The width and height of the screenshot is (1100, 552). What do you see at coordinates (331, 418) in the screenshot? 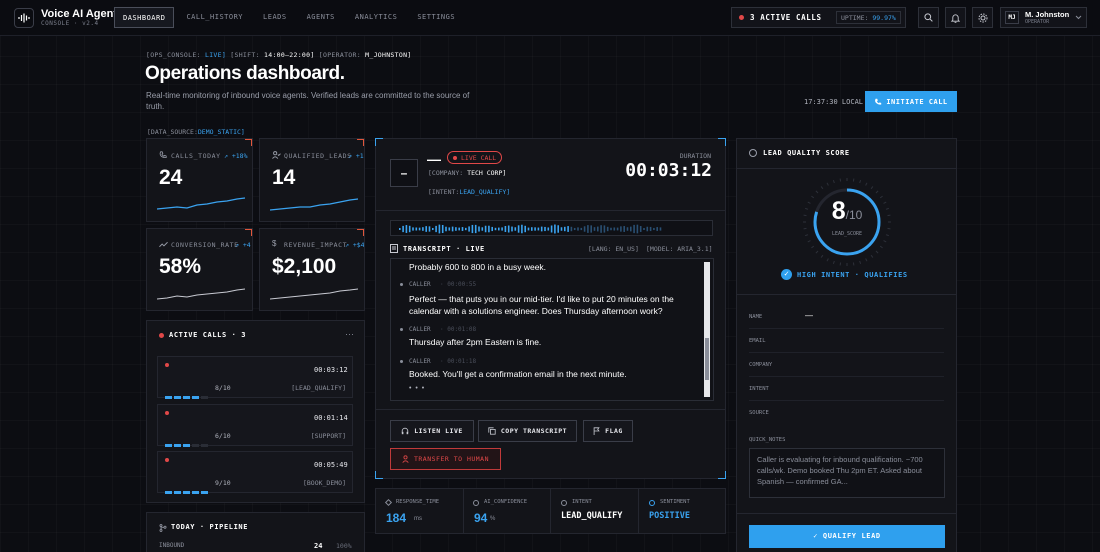
I see `call-duration: 00:01:14` at bounding box center [331, 418].